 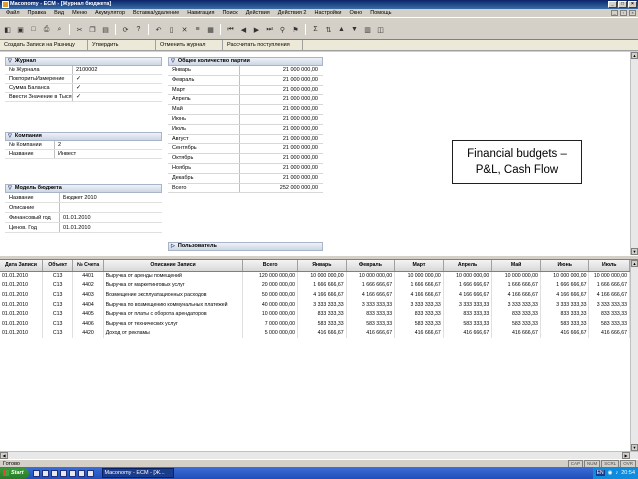 What do you see at coordinates (88, 314) in the screenshot?
I see `table-cell: 4405` at bounding box center [88, 314].